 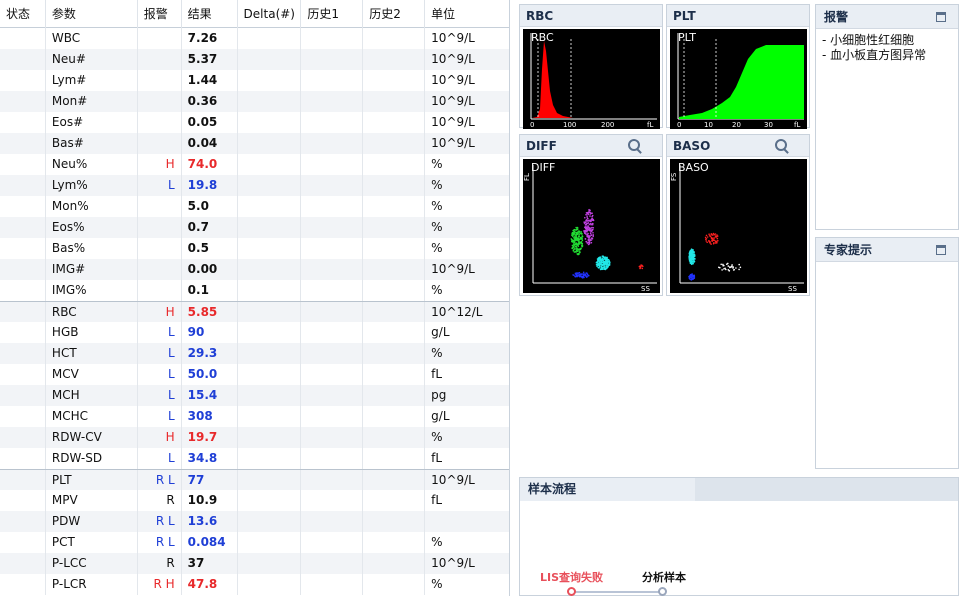 What do you see at coordinates (254, 59) in the screenshot?
I see `table-row: Neu# 5.37 10^9/L` at bounding box center [254, 59].